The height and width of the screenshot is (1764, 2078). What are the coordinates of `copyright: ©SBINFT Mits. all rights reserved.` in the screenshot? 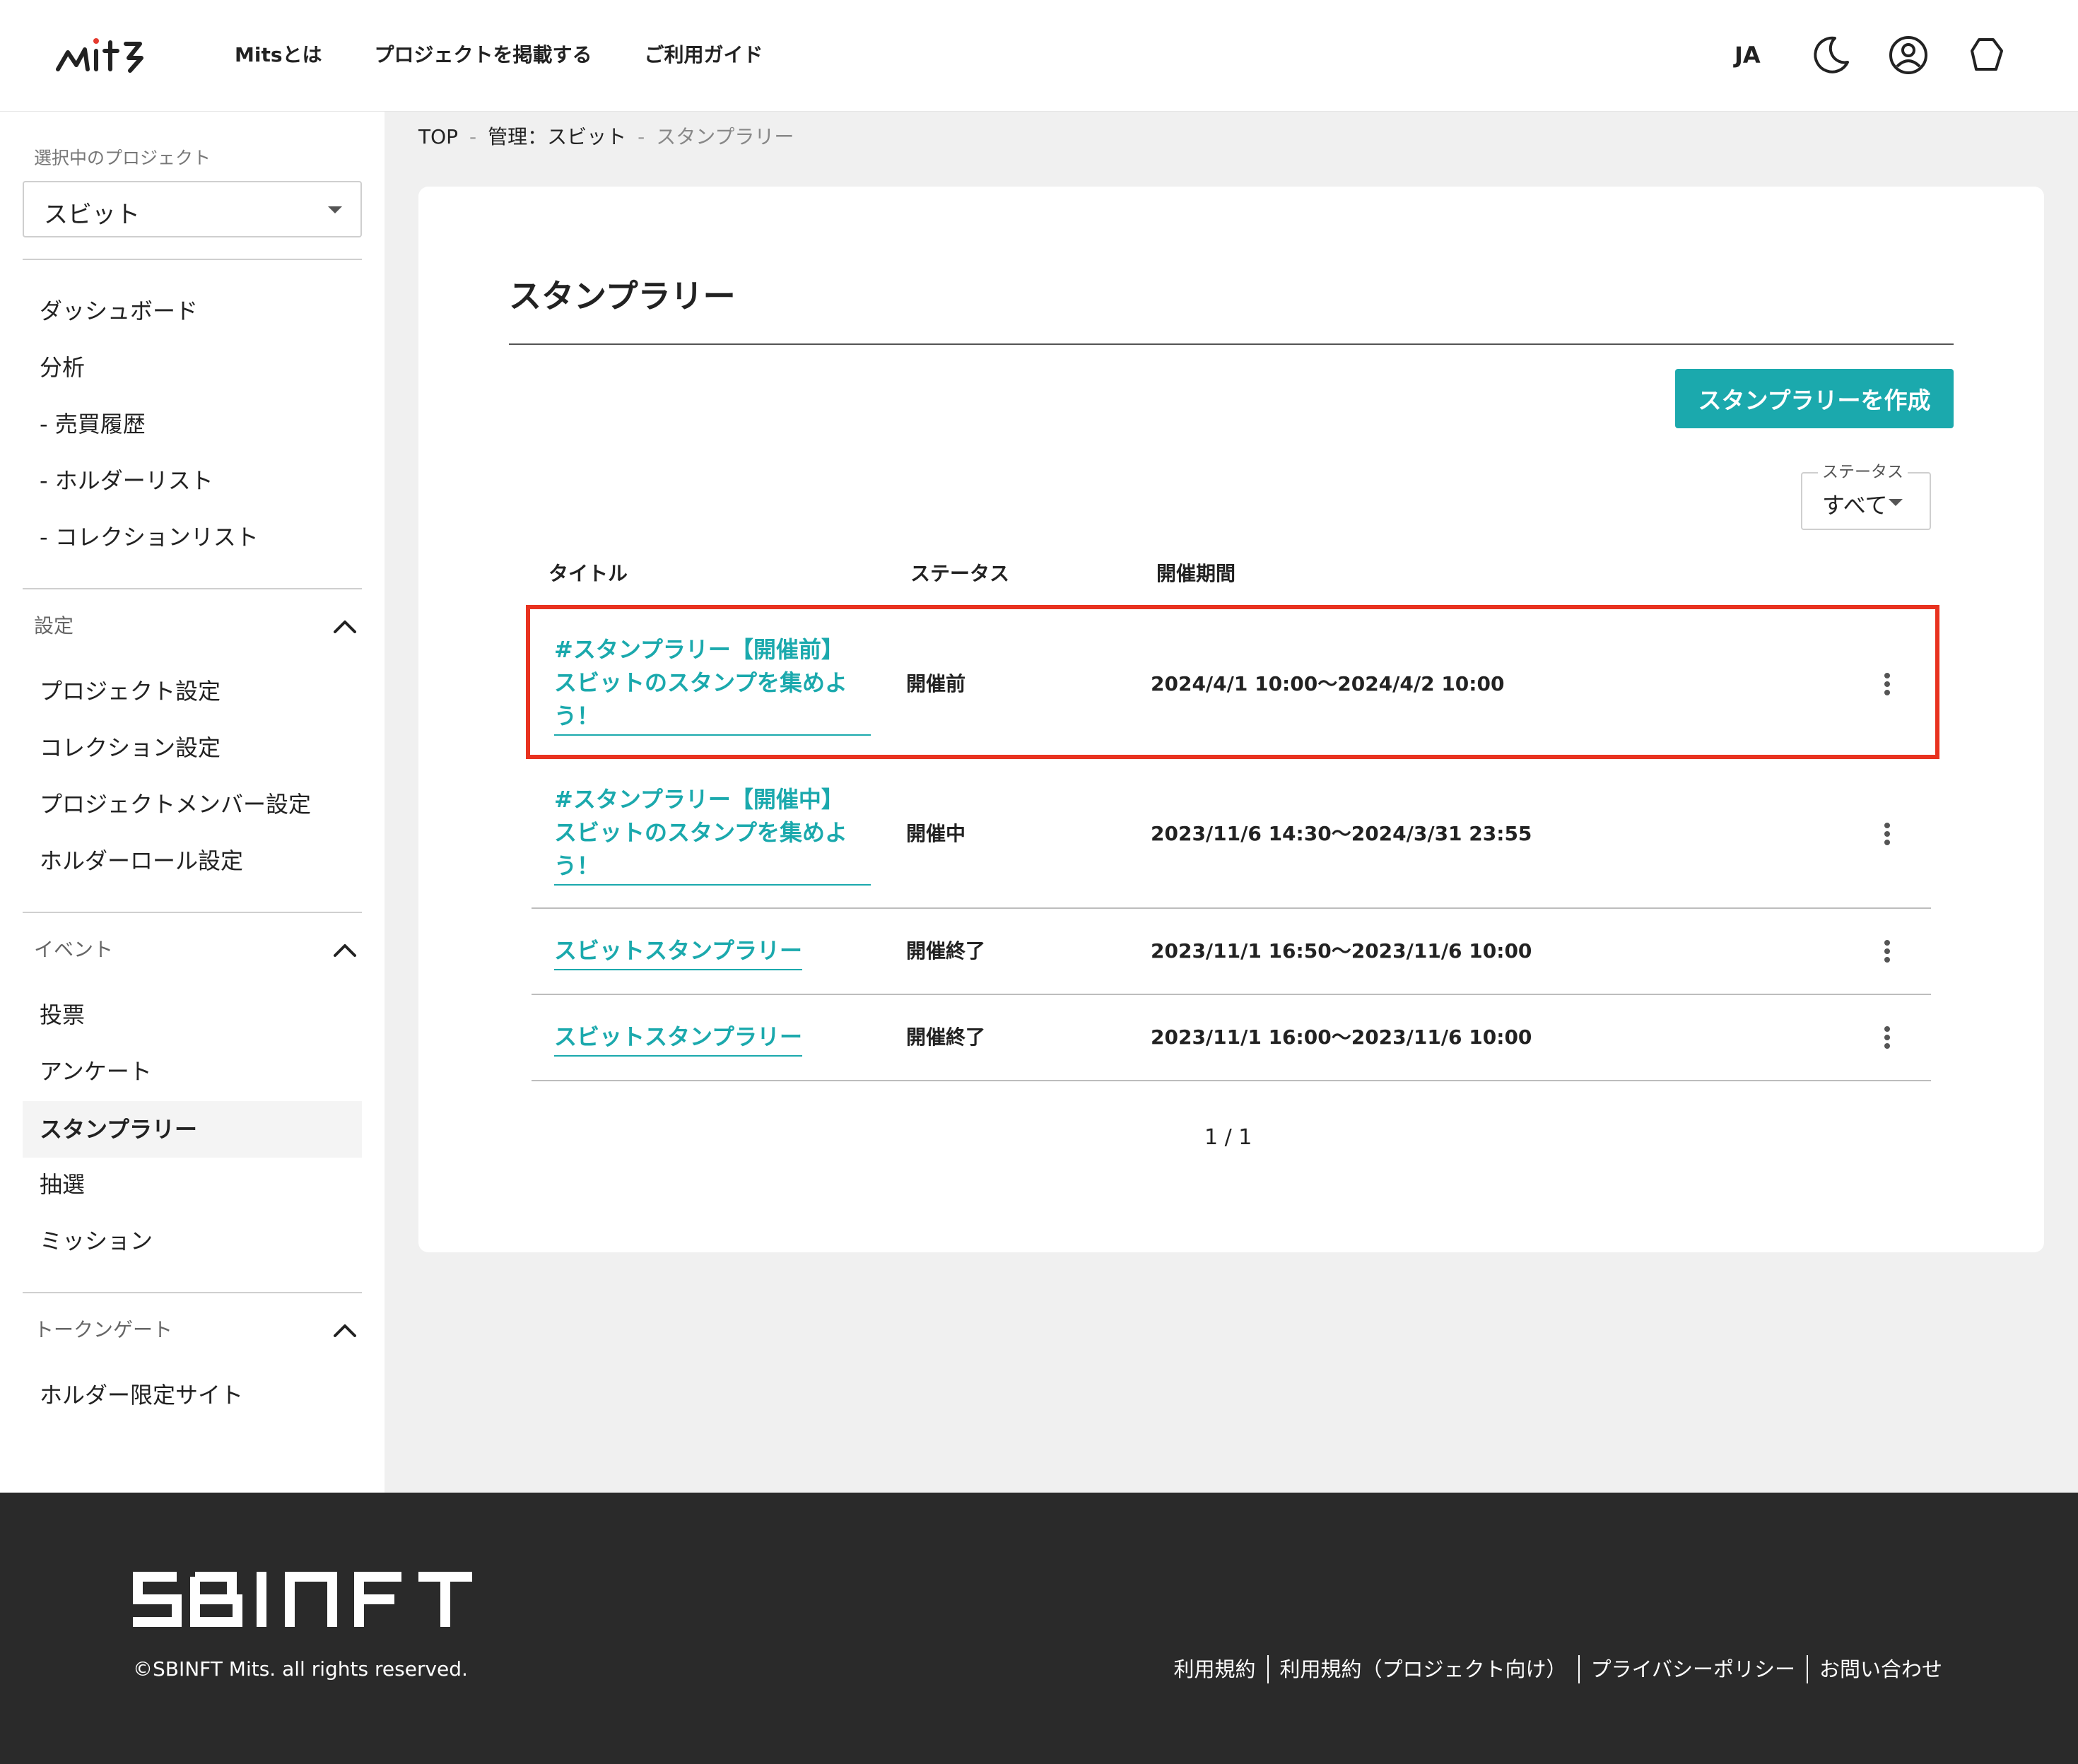 It's located at (300, 1669).